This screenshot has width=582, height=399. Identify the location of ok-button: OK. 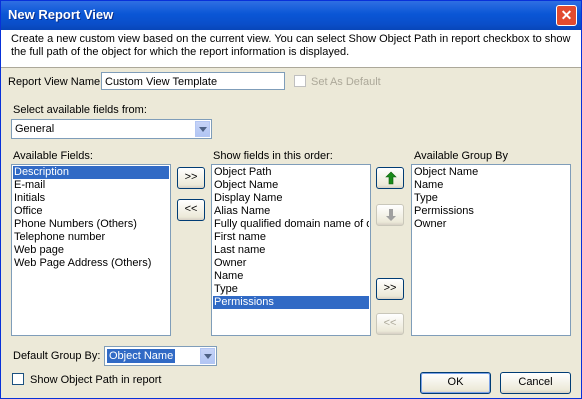
(455, 383).